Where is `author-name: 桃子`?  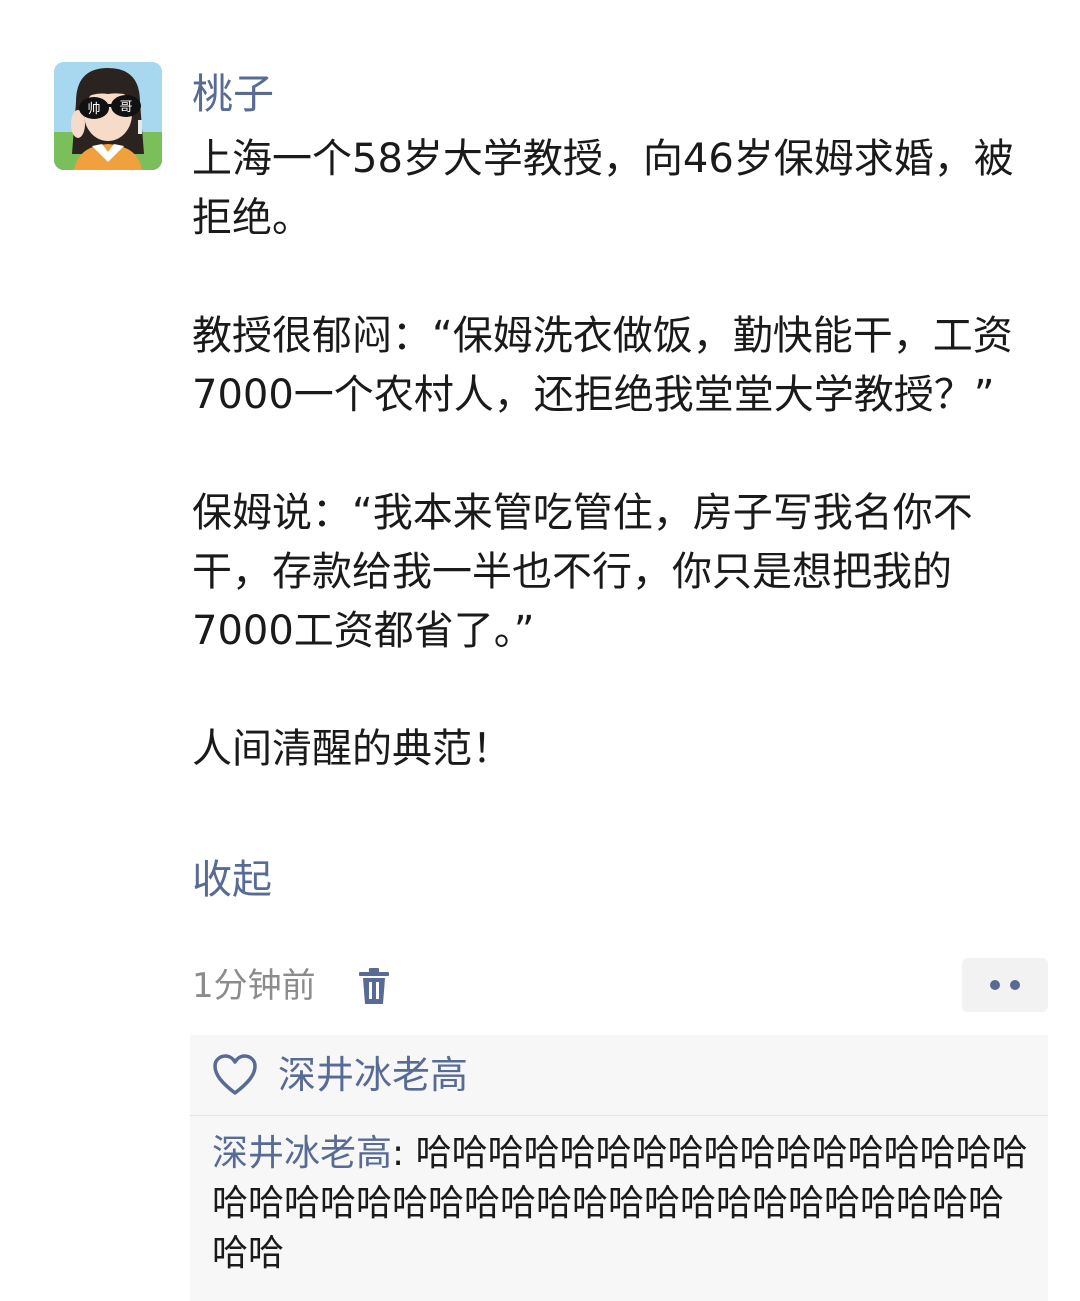 author-name: 桃子 is located at coordinates (233, 94).